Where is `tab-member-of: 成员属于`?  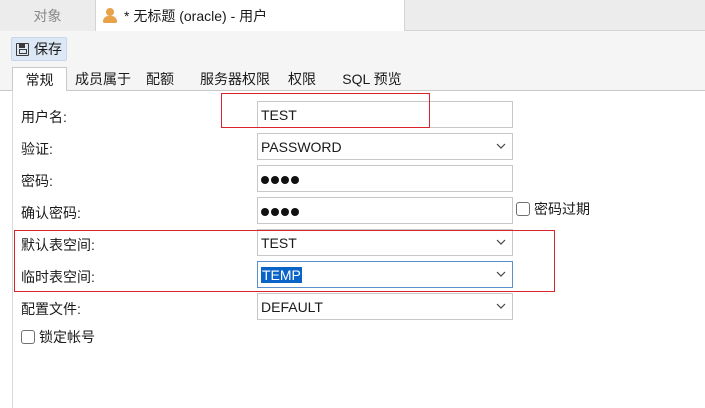 tab-member-of: 成员属于 is located at coordinates (103, 79).